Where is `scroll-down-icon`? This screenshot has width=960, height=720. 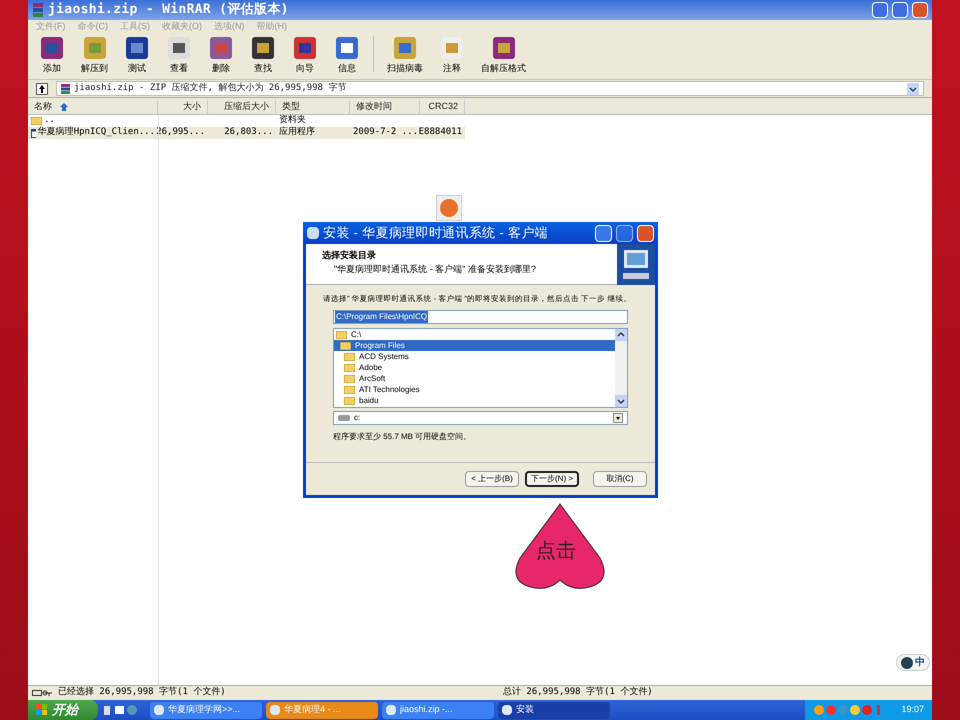 scroll-down-icon is located at coordinates (621, 401).